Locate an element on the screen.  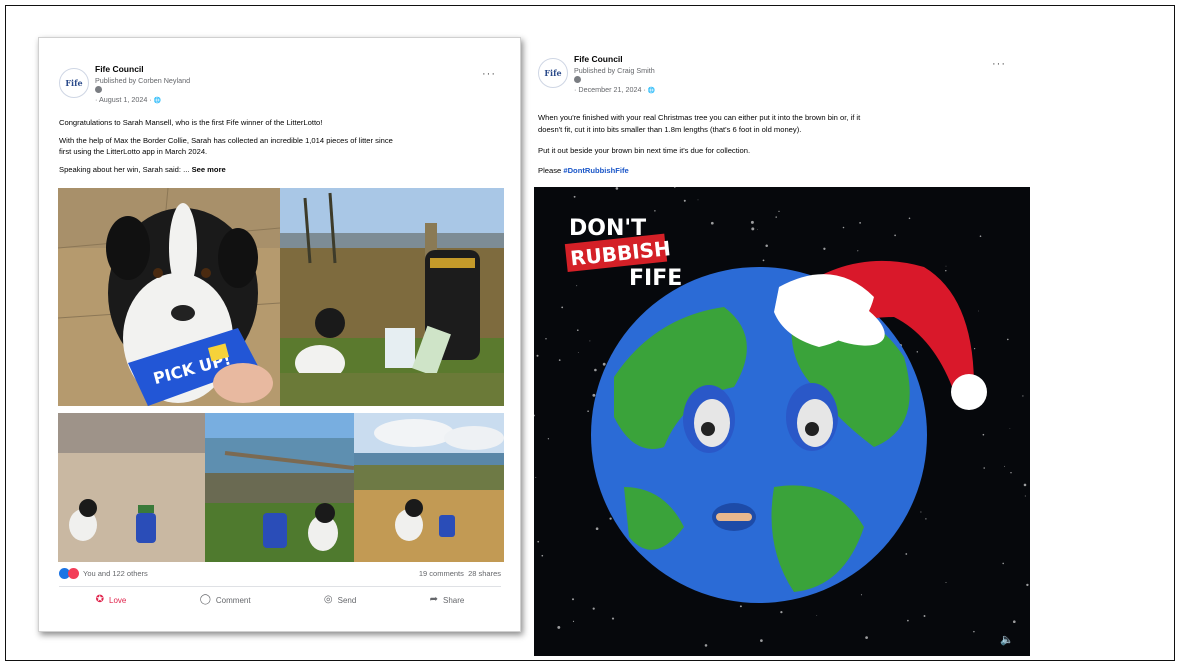
volume-icon: 🔈 is located at coordinates (1007, 639).